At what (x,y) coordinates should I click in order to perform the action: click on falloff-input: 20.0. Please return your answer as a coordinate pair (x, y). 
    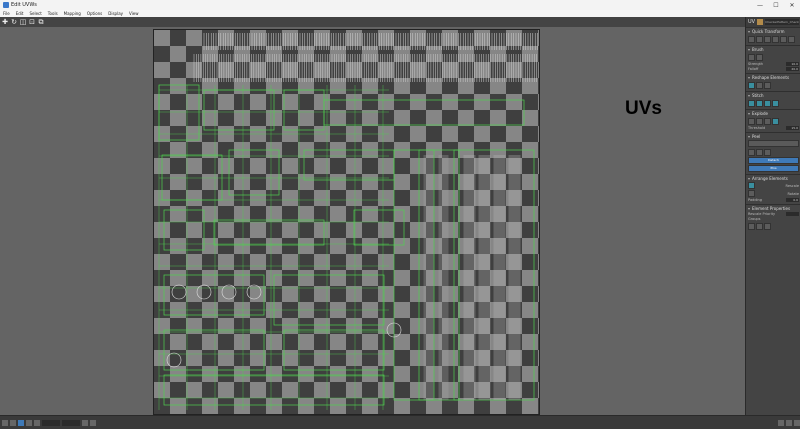
    Looking at the image, I should click on (792, 69).